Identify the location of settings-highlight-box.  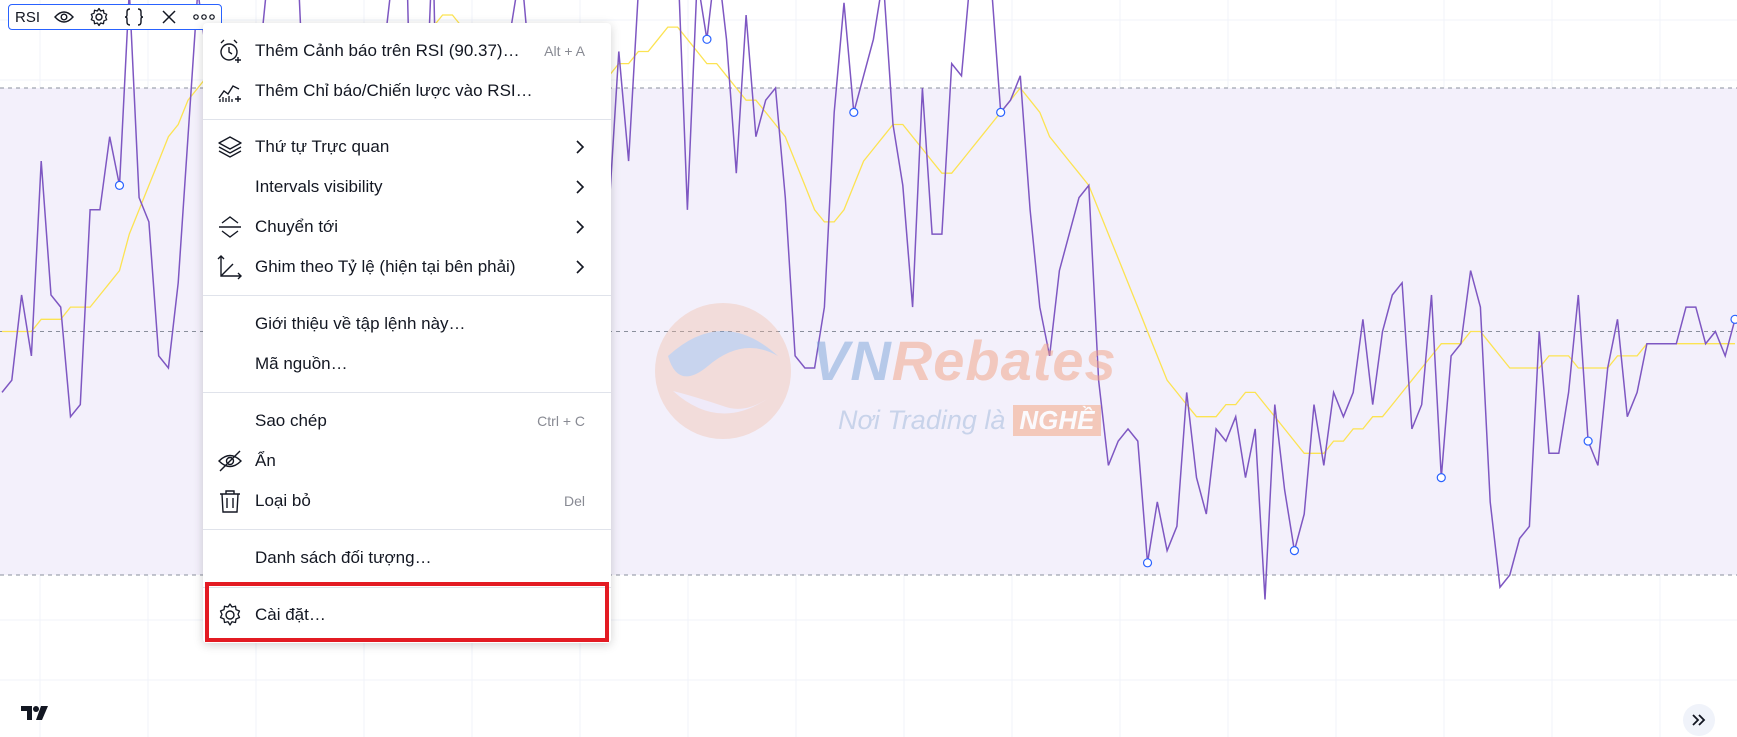
(407, 612).